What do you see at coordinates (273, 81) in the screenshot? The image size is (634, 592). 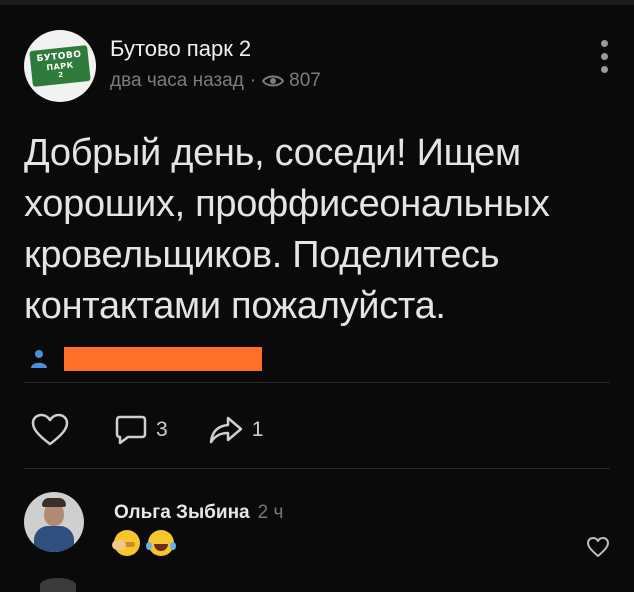 I see `views-icon` at bounding box center [273, 81].